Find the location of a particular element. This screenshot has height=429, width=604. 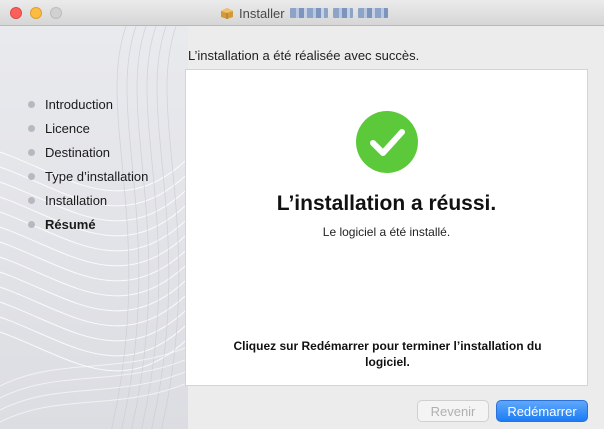

zoom-window-button is located at coordinates (56, 13).